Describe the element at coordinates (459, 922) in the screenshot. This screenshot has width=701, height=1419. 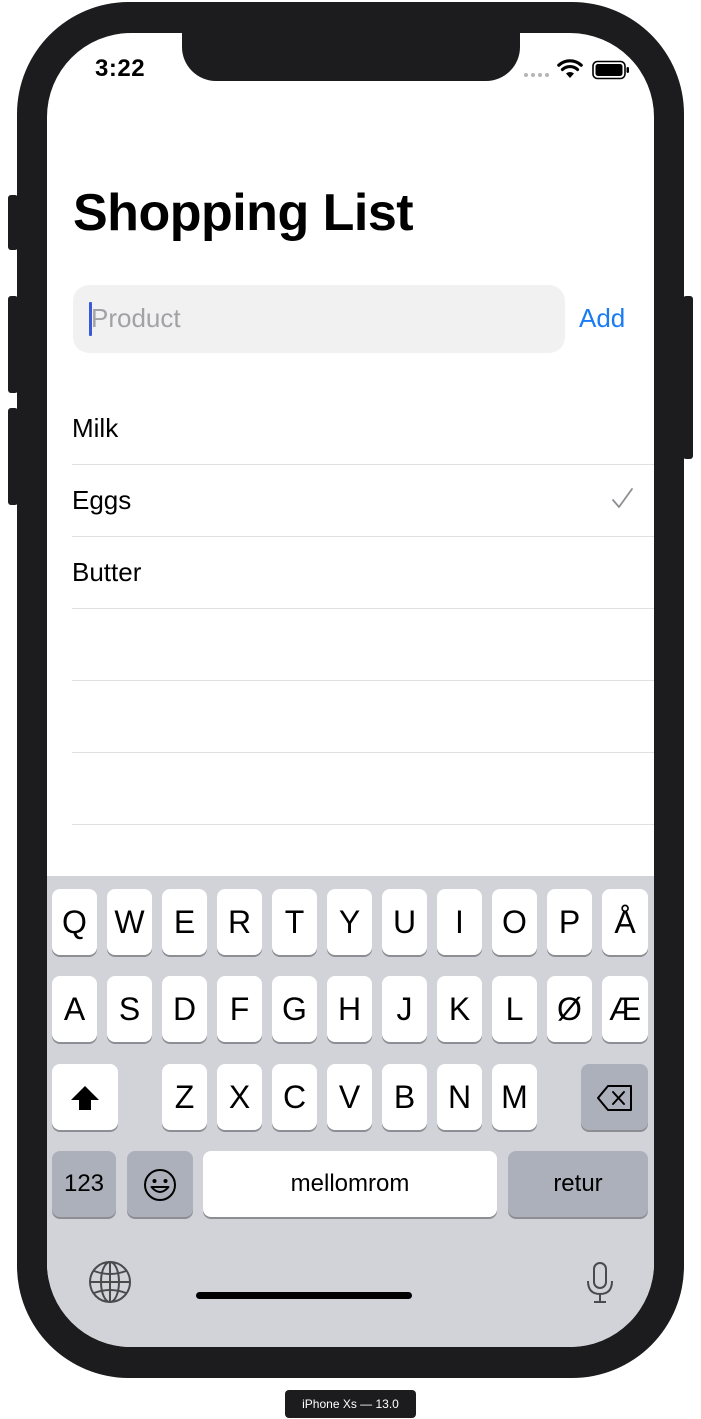
I see `key-i: I` at that location.